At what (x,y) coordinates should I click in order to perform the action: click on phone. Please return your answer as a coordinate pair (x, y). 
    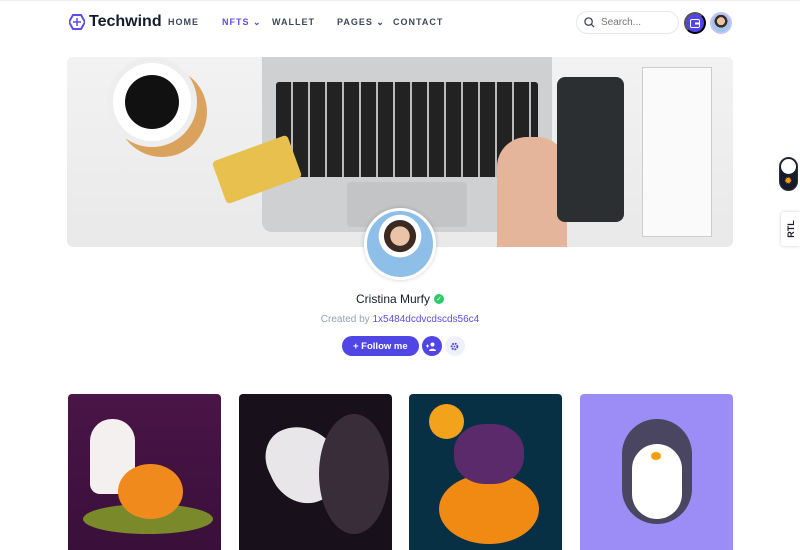
    Looking at the image, I should click on (590, 149).